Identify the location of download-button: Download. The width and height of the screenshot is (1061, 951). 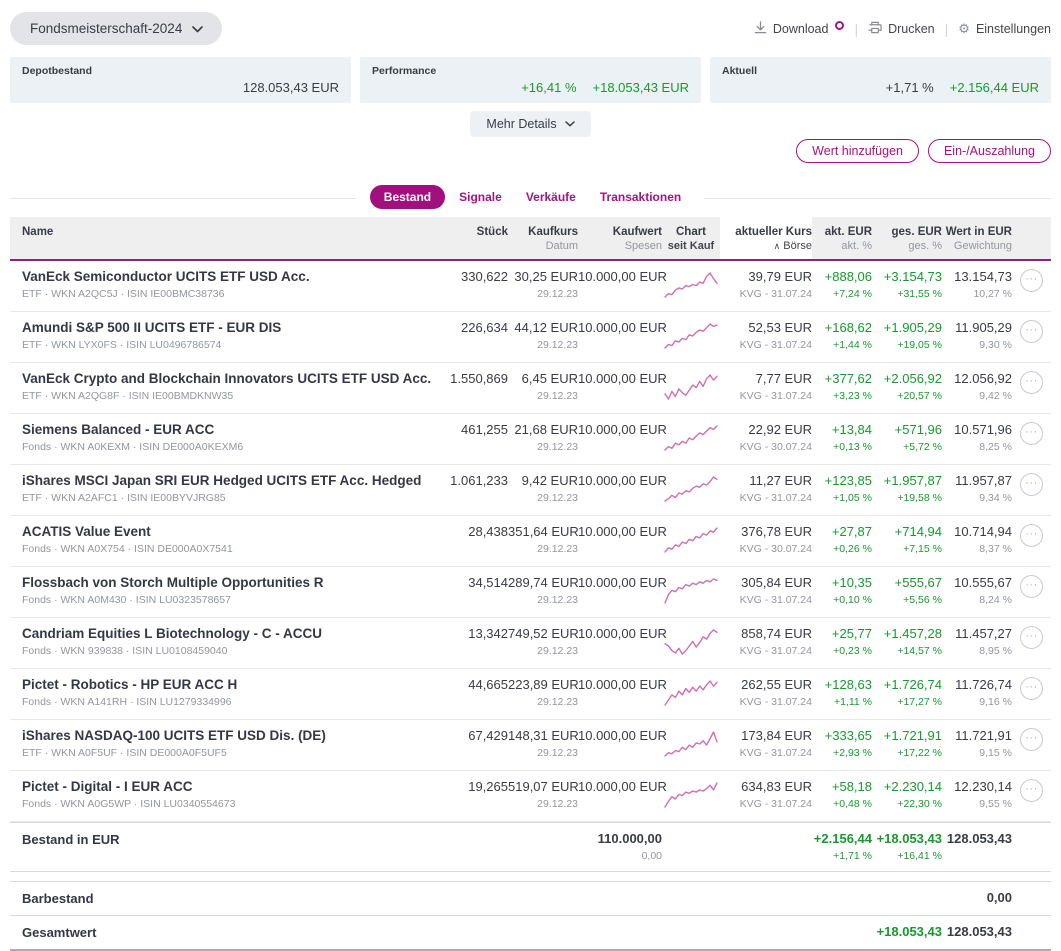
(799, 28).